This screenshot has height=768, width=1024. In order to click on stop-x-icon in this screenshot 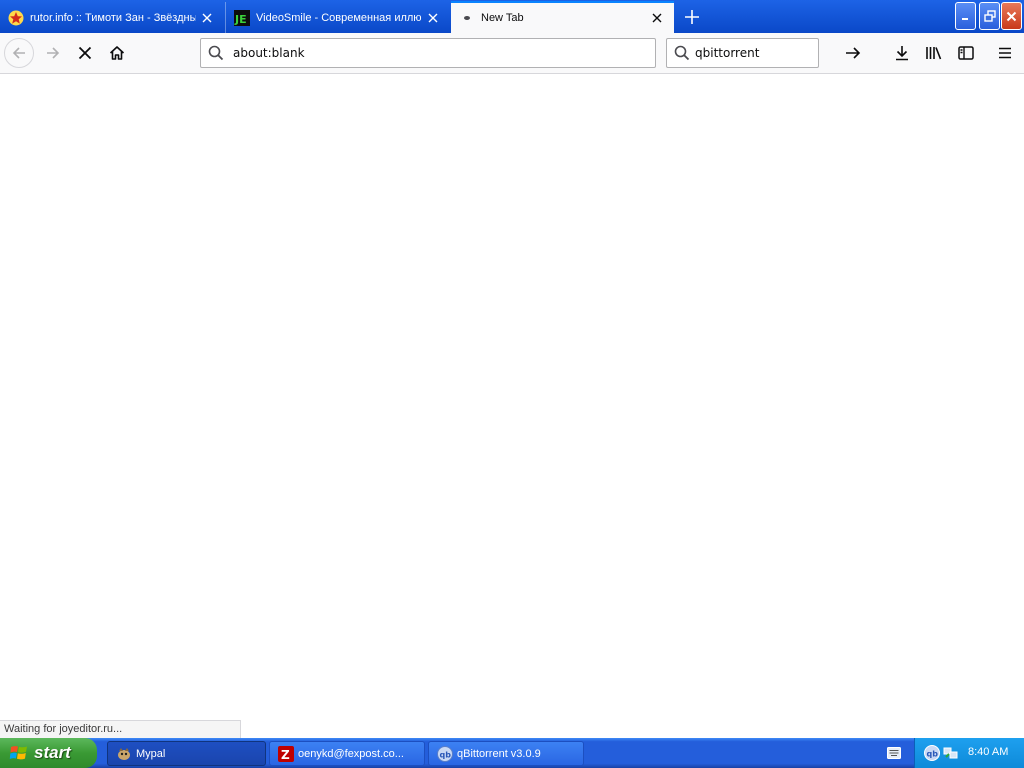, I will do `click(85, 53)`.